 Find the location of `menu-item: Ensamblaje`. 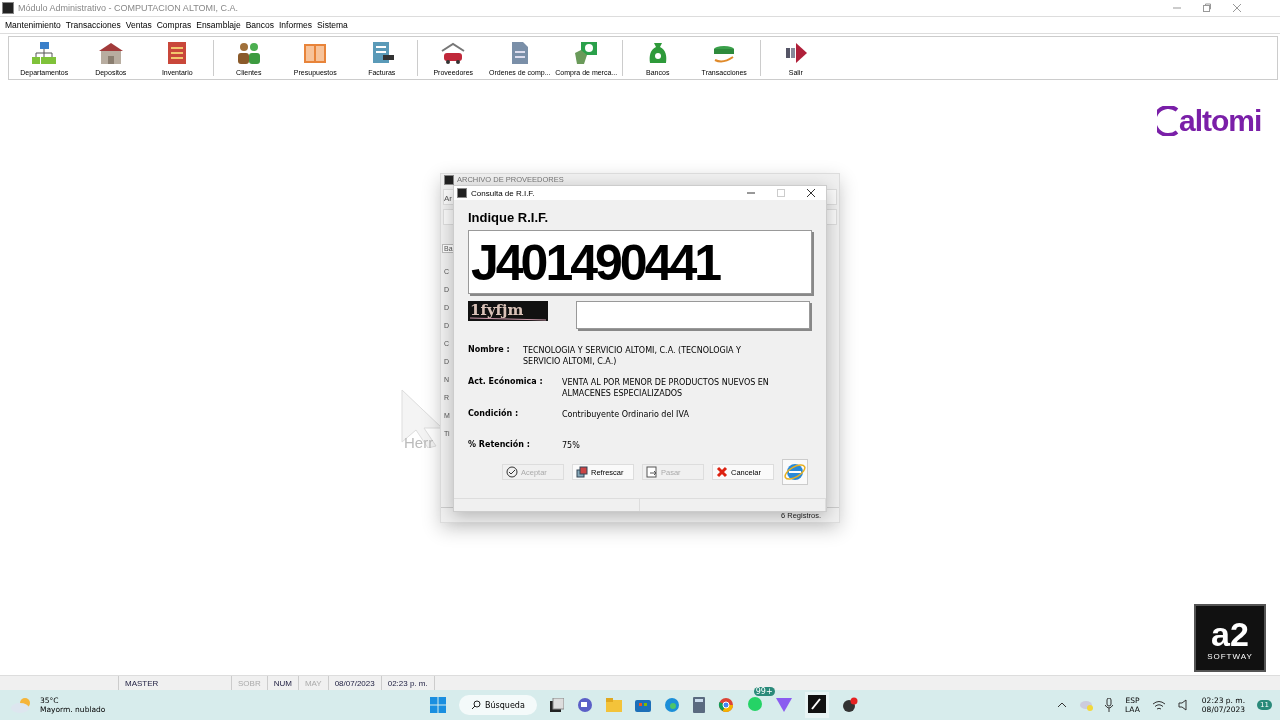

menu-item: Ensamblaje is located at coordinates (218, 25).